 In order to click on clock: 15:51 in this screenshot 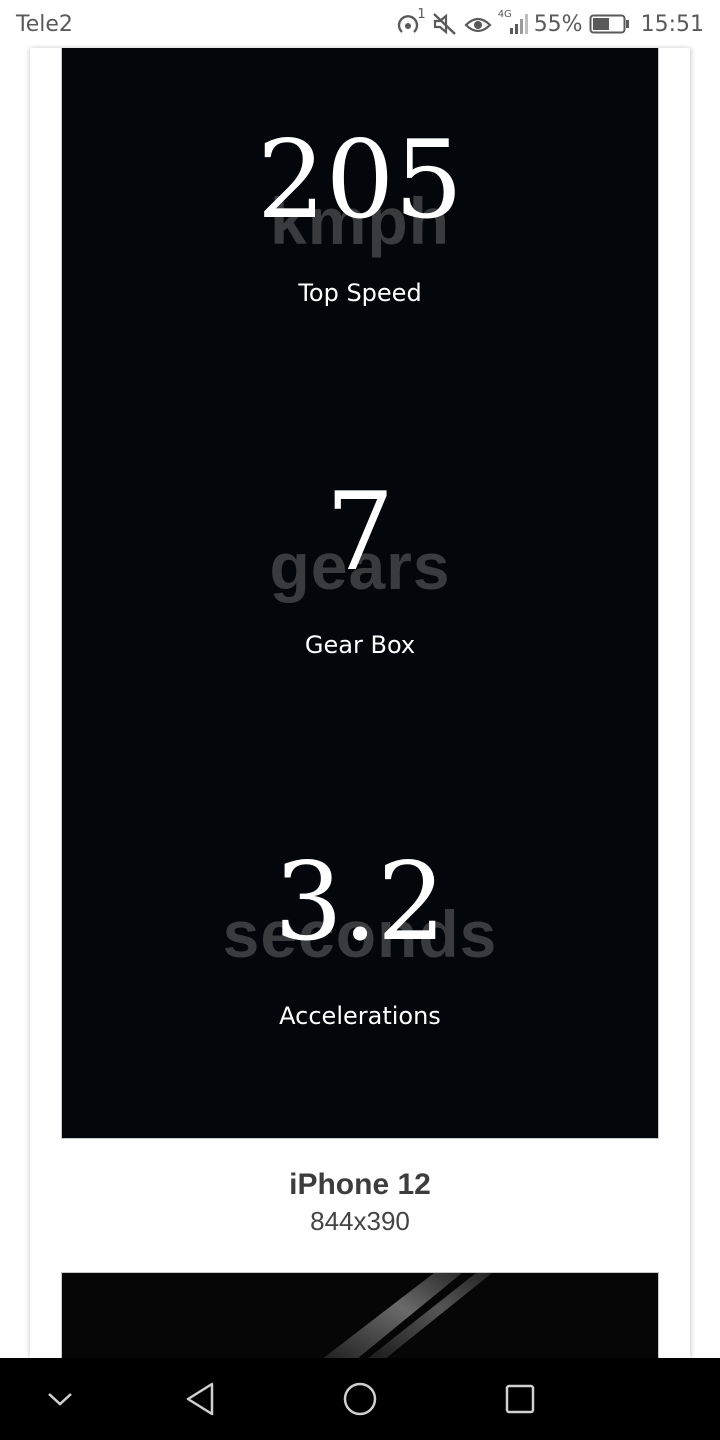, I will do `click(672, 24)`.